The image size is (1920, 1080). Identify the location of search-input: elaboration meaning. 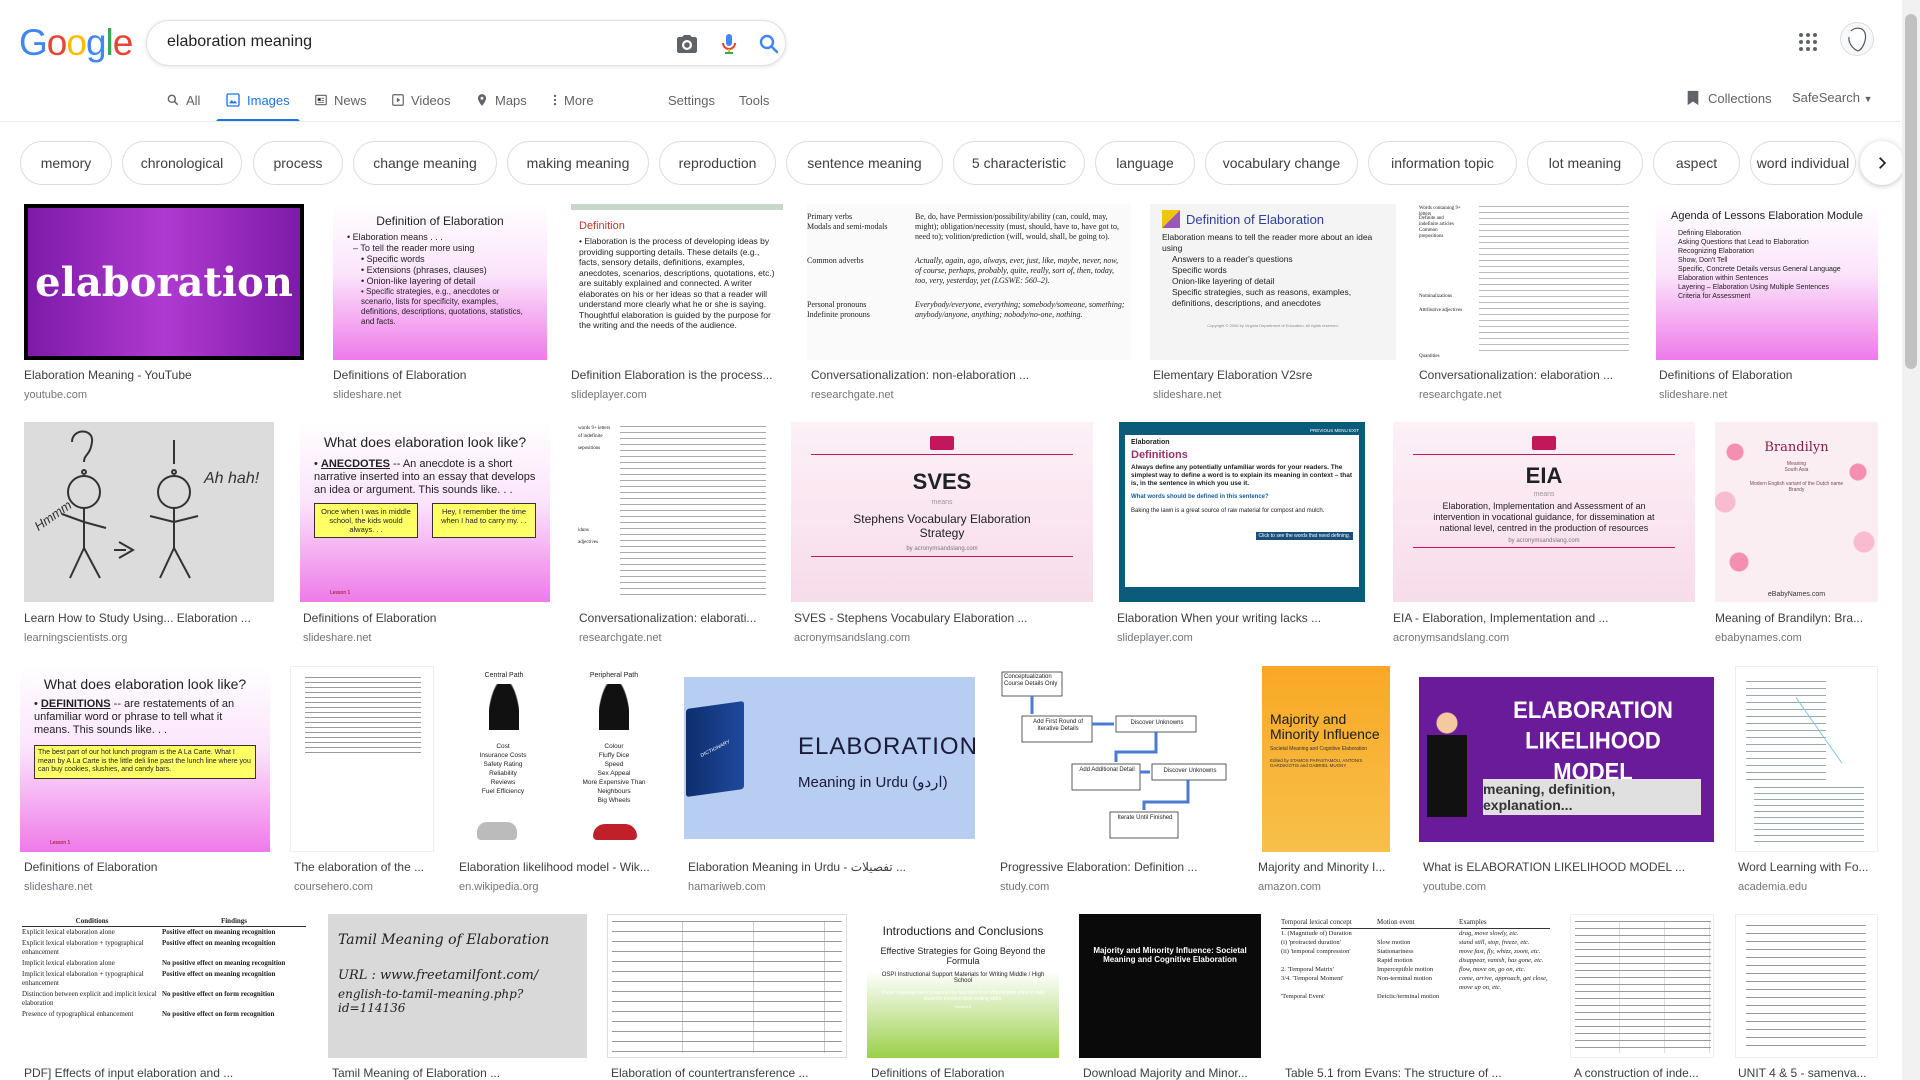
(239, 42).